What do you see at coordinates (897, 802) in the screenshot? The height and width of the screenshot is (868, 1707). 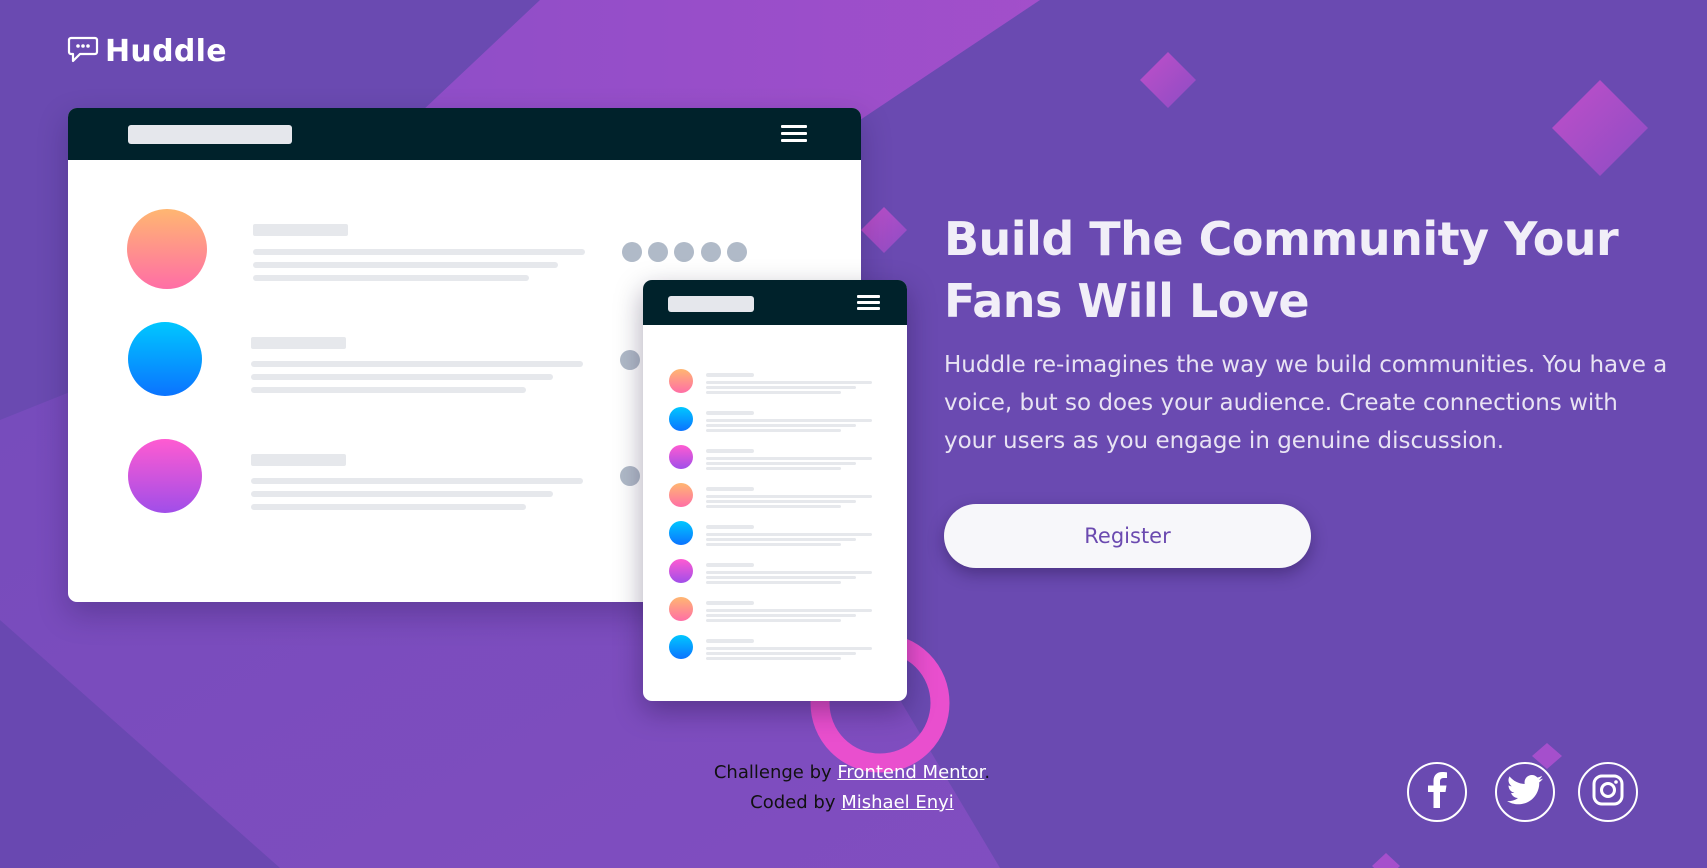 I see `author-link: Mishael Enyi` at bounding box center [897, 802].